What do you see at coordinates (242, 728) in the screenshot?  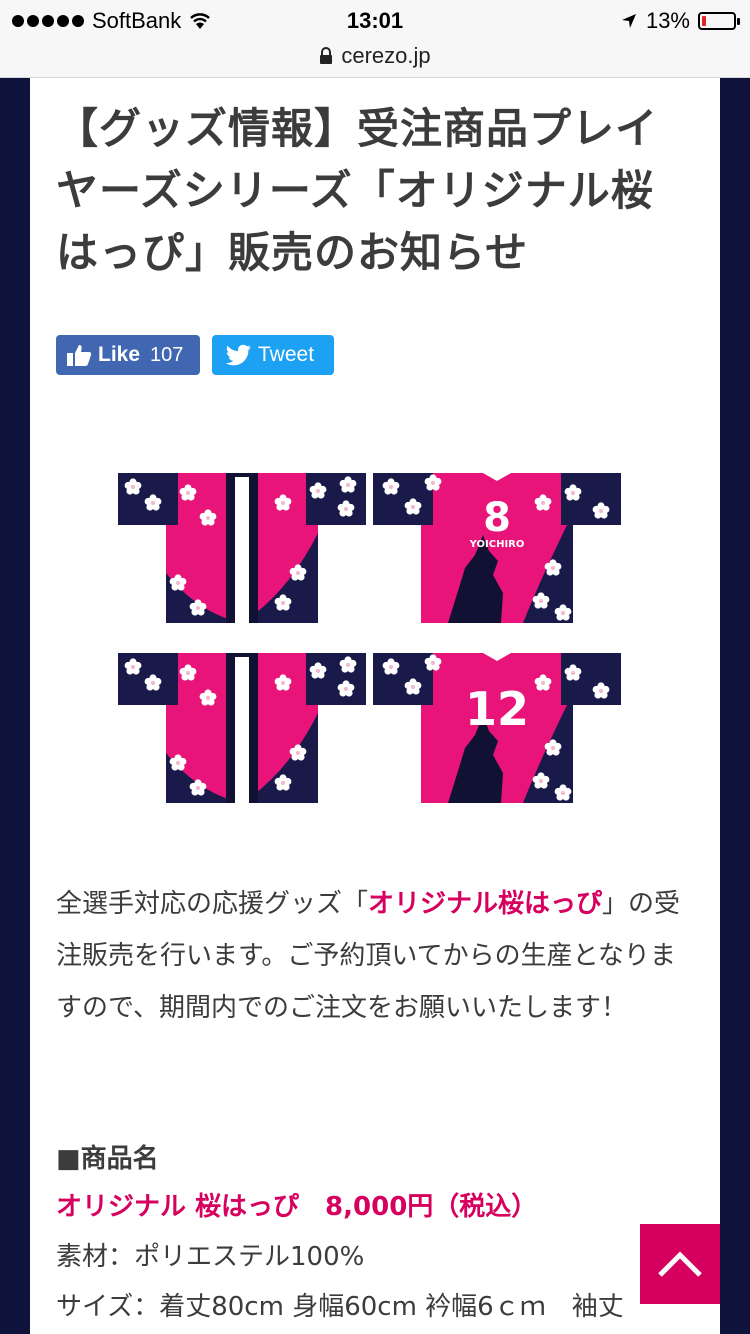 I see `happi-front-bottom` at bounding box center [242, 728].